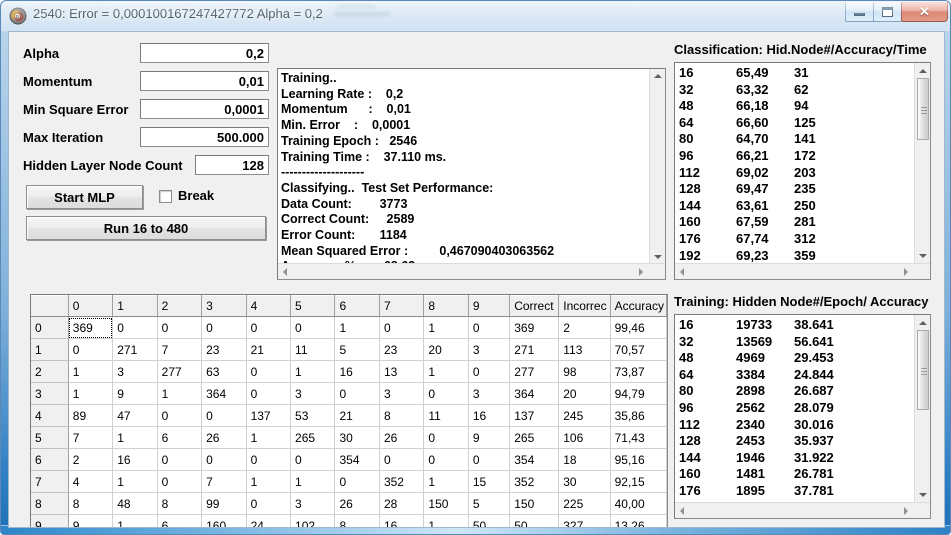  What do you see at coordinates (269, 415) in the screenshot?
I see `grid-cell: 137` at bounding box center [269, 415].